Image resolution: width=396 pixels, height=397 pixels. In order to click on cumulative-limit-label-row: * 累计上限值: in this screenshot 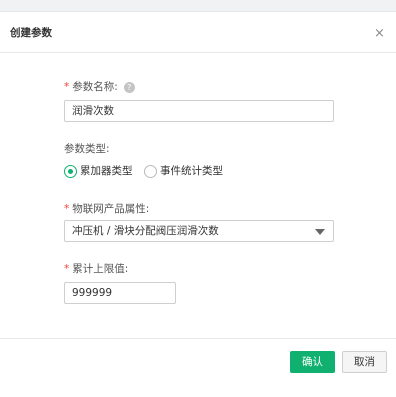, I will do `click(96, 268)`.